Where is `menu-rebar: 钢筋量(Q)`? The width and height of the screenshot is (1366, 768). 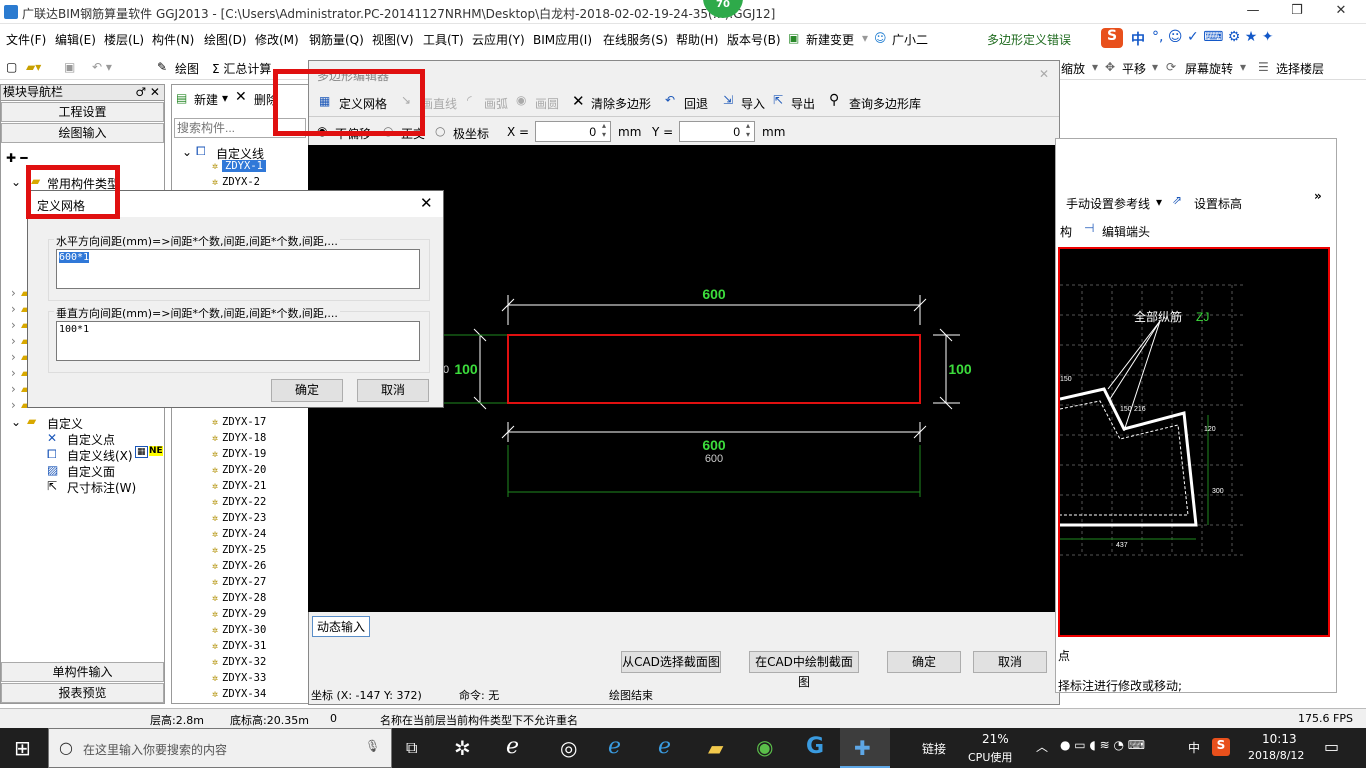
menu-rebar: 钢筋量(Q) is located at coordinates (336, 39).